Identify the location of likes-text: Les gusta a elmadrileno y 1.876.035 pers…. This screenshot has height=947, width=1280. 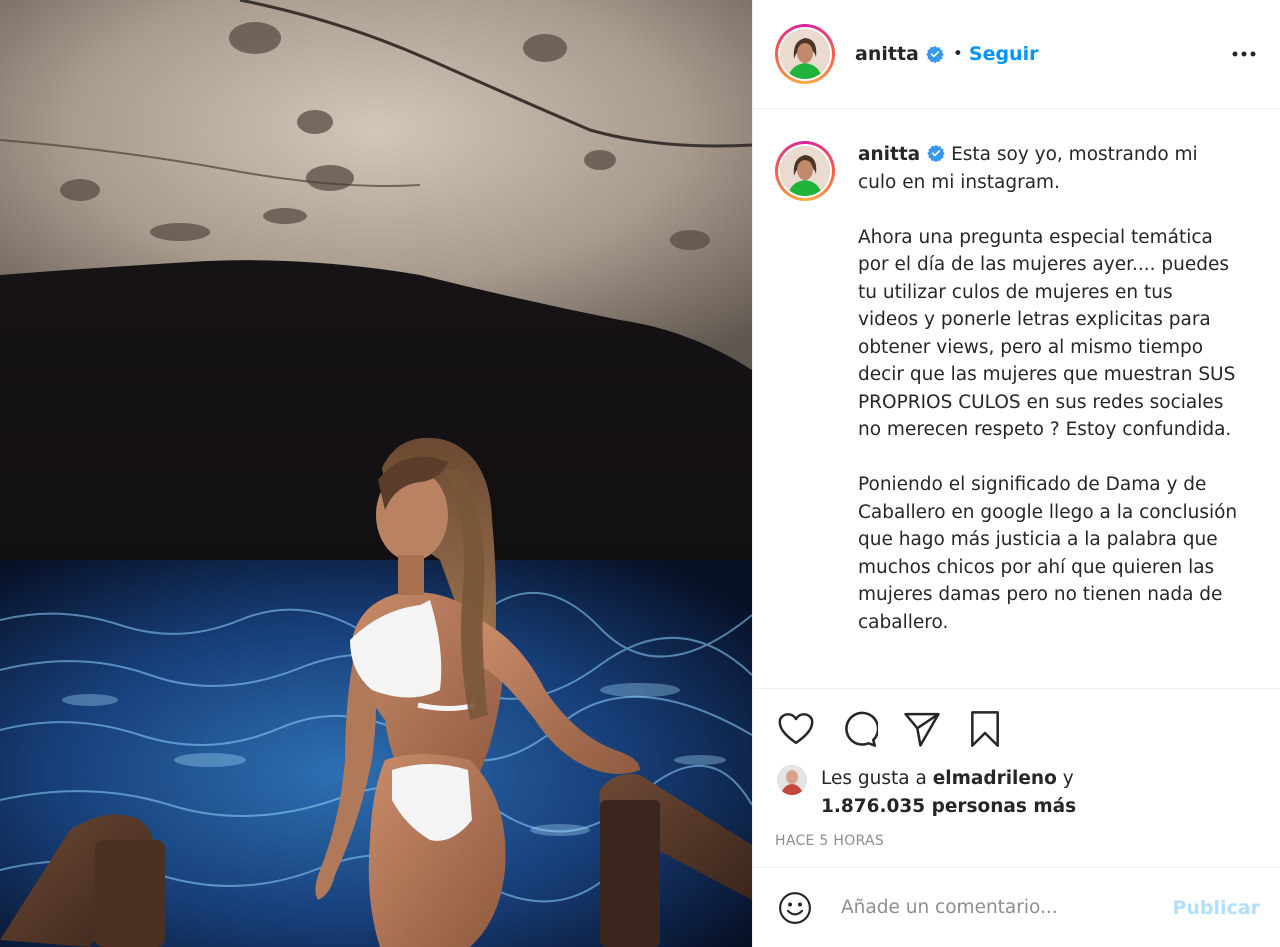
(948, 793).